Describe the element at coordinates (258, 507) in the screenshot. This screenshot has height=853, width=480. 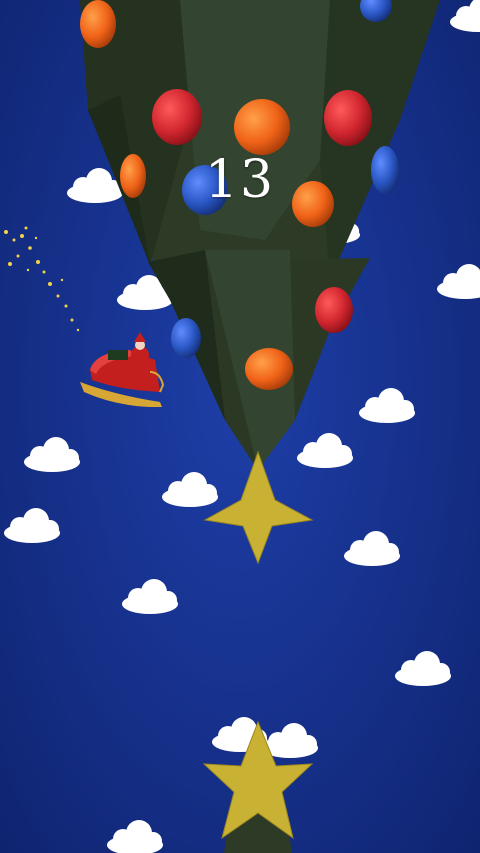
I see `tree-top-star` at that location.